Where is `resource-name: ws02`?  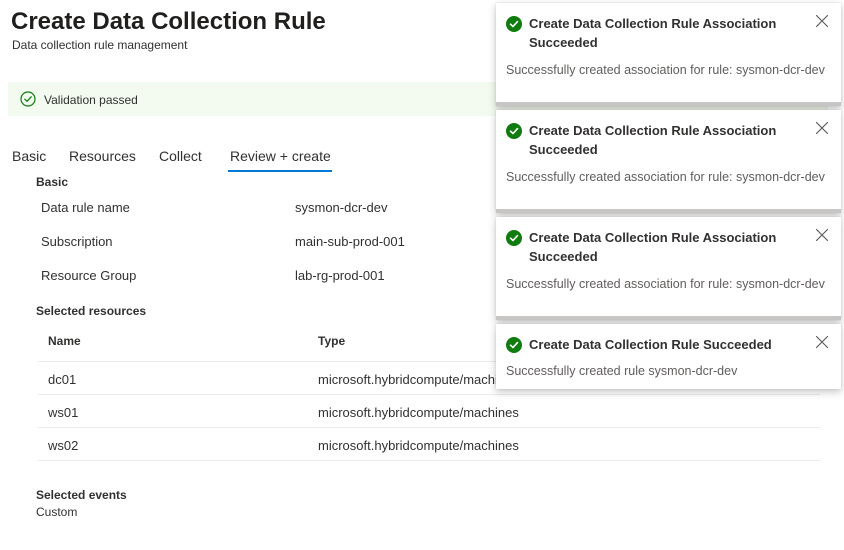
resource-name: ws02 is located at coordinates (63, 445).